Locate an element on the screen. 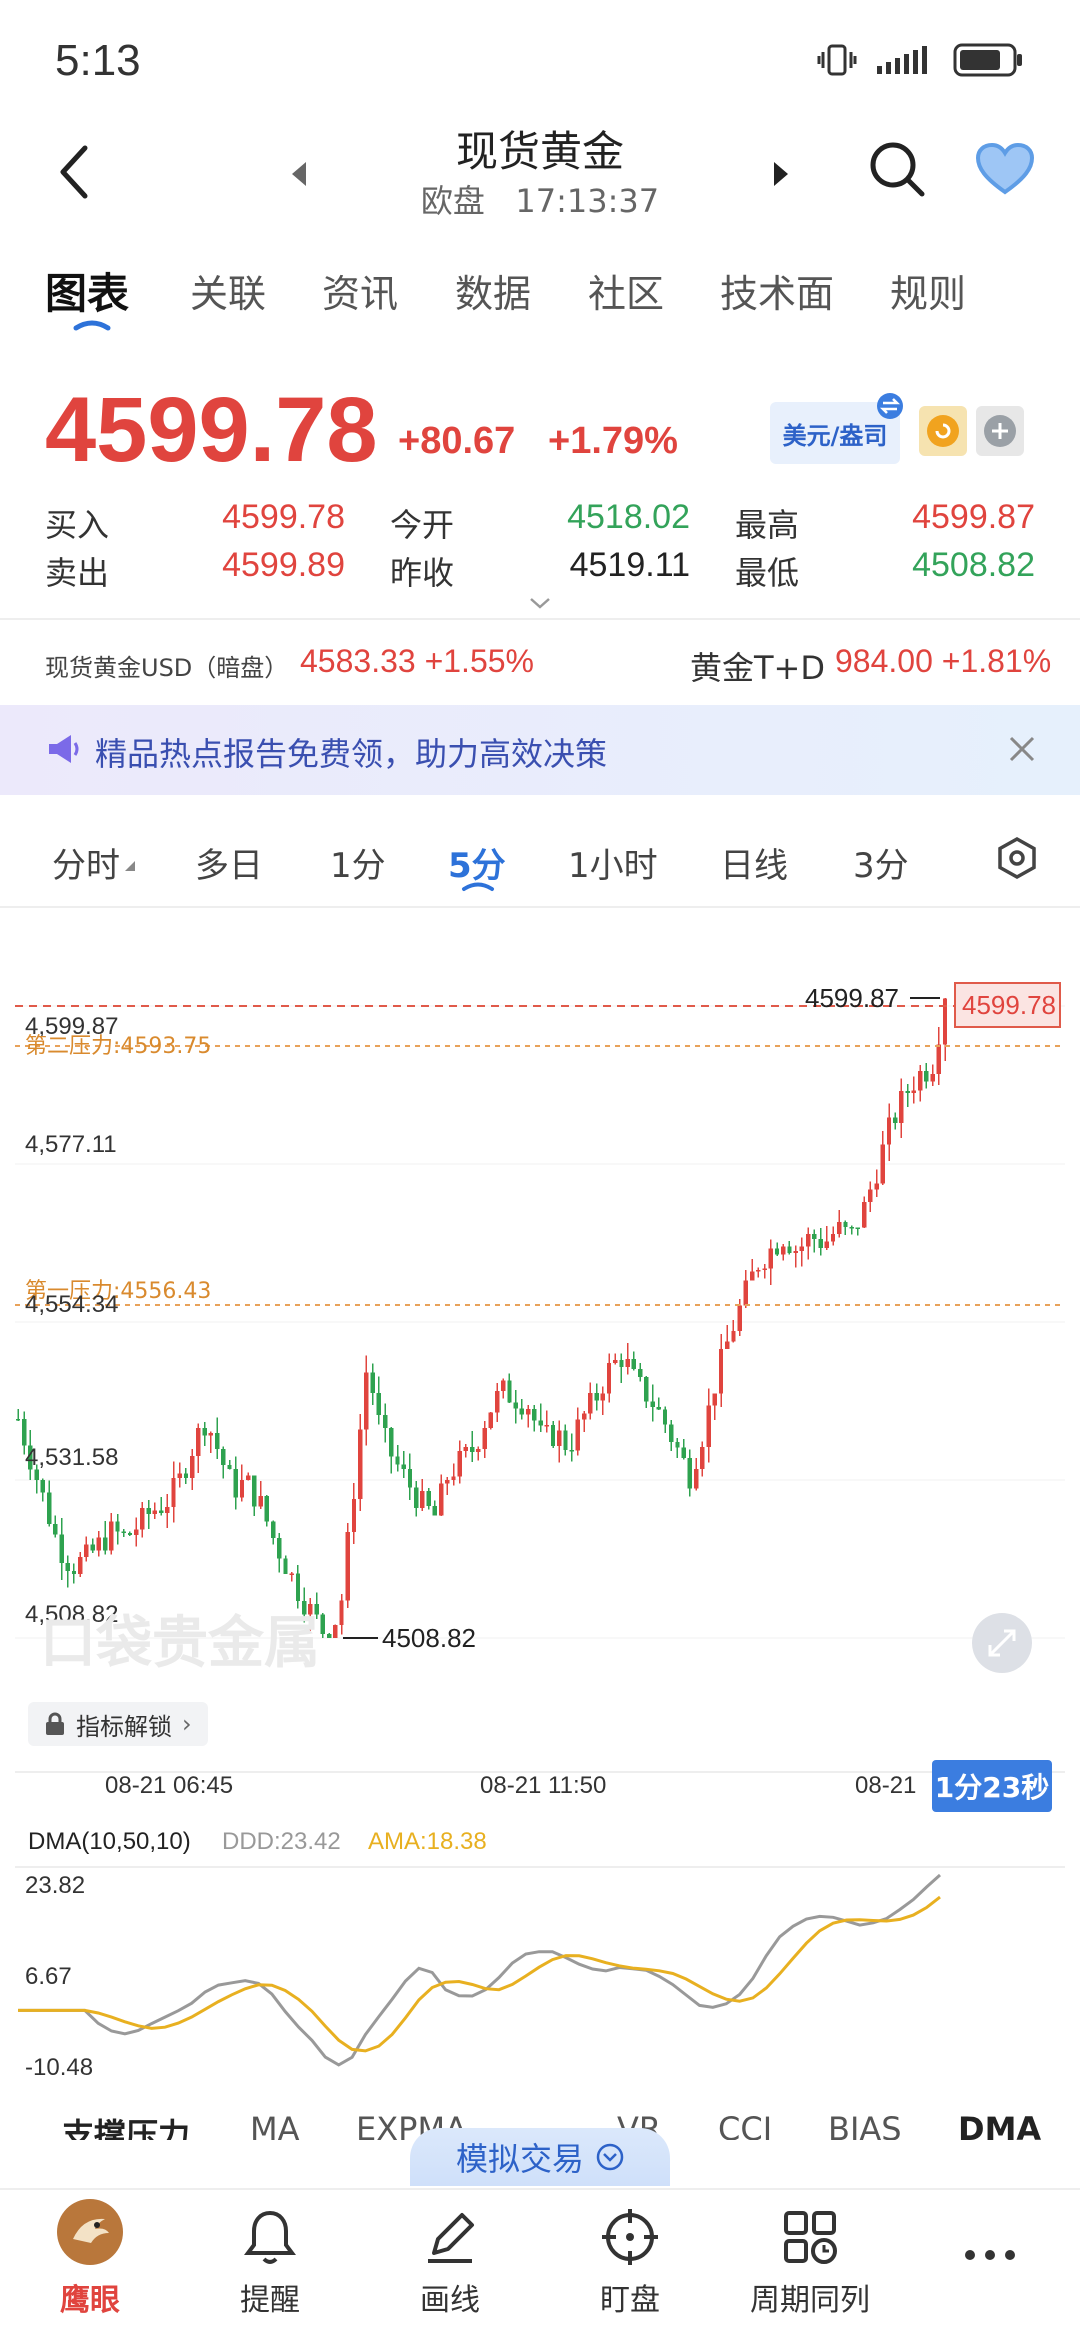 This screenshot has height=2331, width=1080. indicator-unlock-label: 指标解锁 is located at coordinates (124, 1726).